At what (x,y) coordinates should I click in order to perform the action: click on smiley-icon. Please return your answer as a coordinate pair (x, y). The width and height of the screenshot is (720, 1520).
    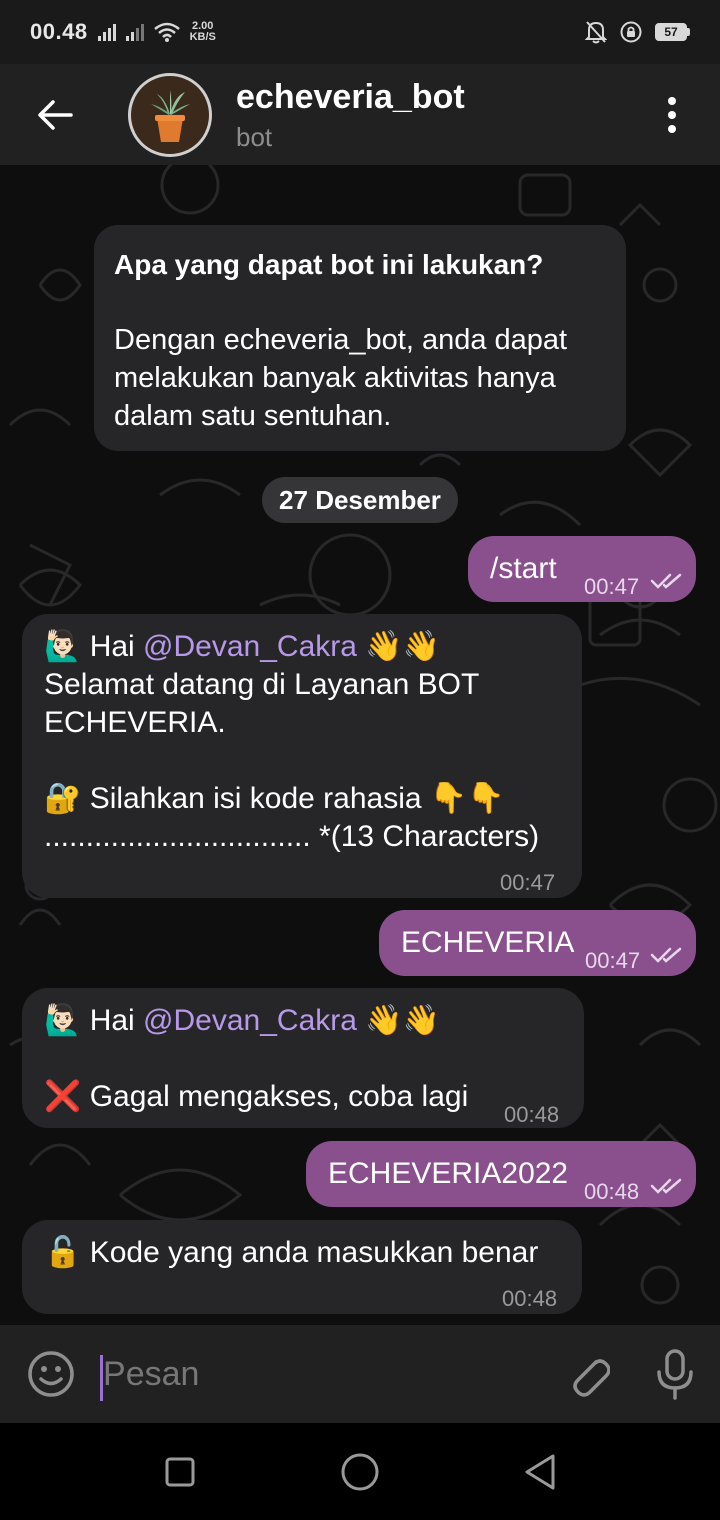
    Looking at the image, I should click on (50, 1374).